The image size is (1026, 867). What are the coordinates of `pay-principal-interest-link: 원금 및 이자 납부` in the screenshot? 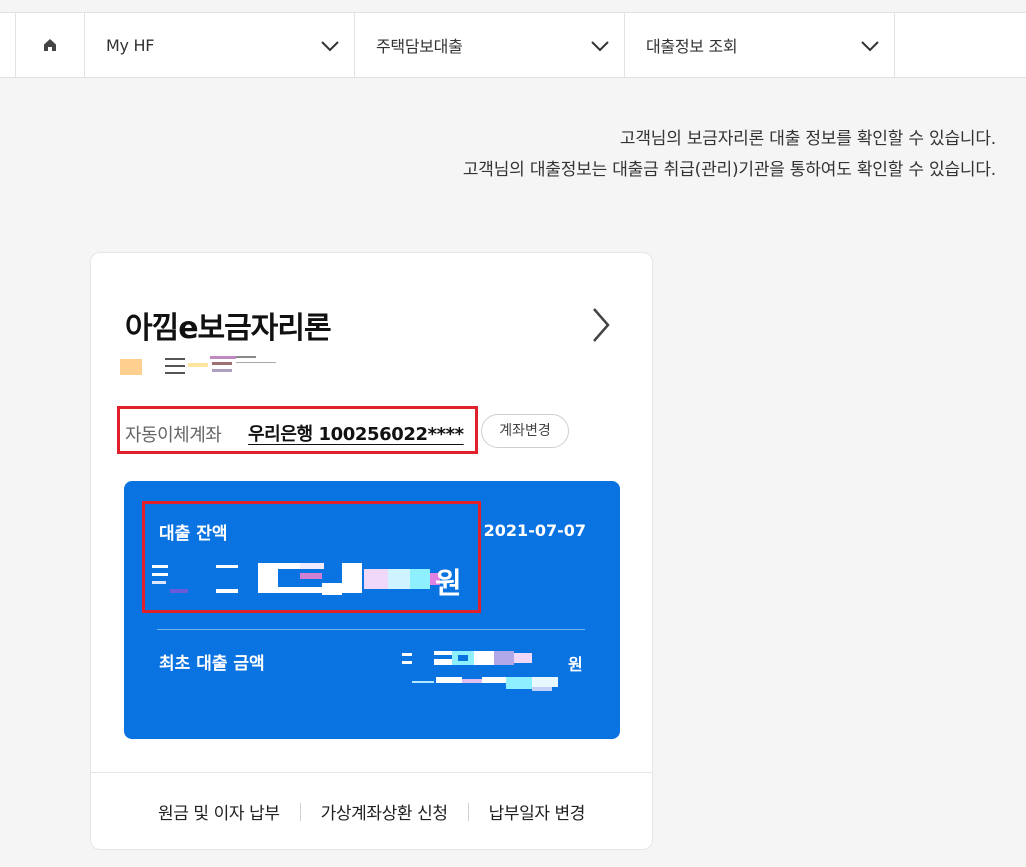 It's located at (219, 811).